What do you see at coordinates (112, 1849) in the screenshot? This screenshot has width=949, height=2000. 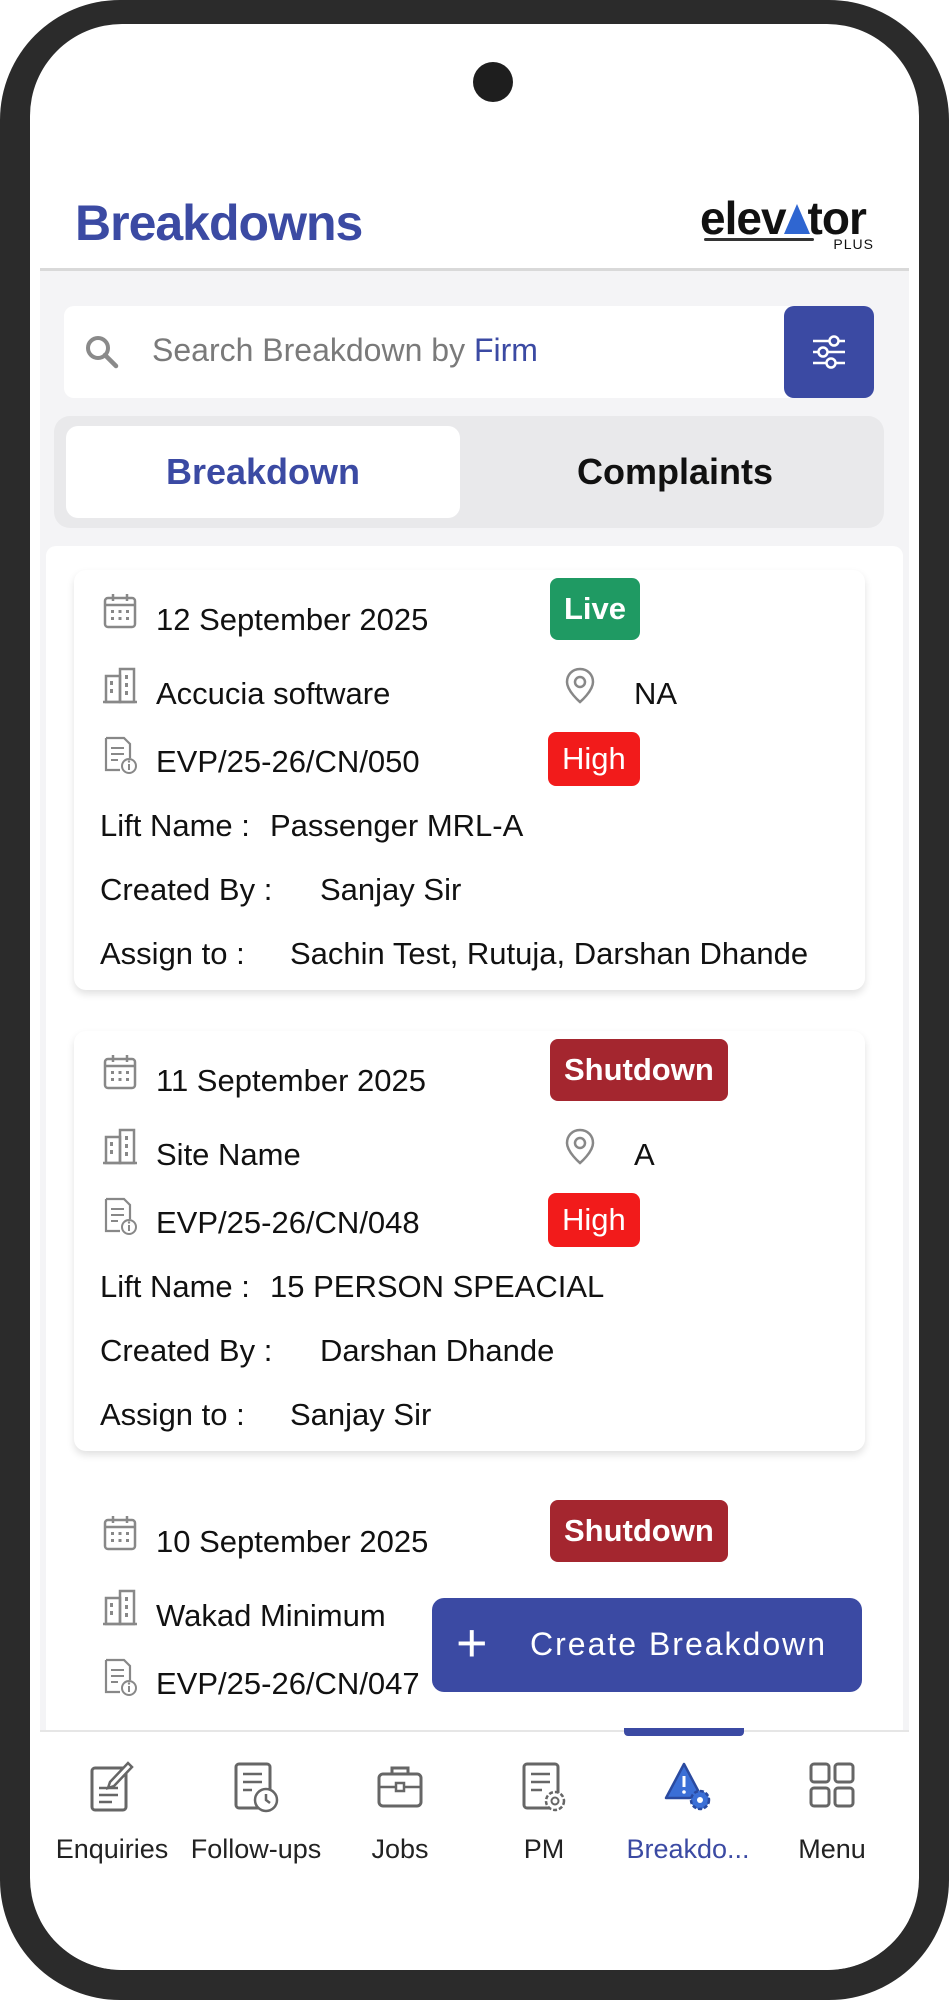 I see `nav-label-enquiries: Enquiries` at bounding box center [112, 1849].